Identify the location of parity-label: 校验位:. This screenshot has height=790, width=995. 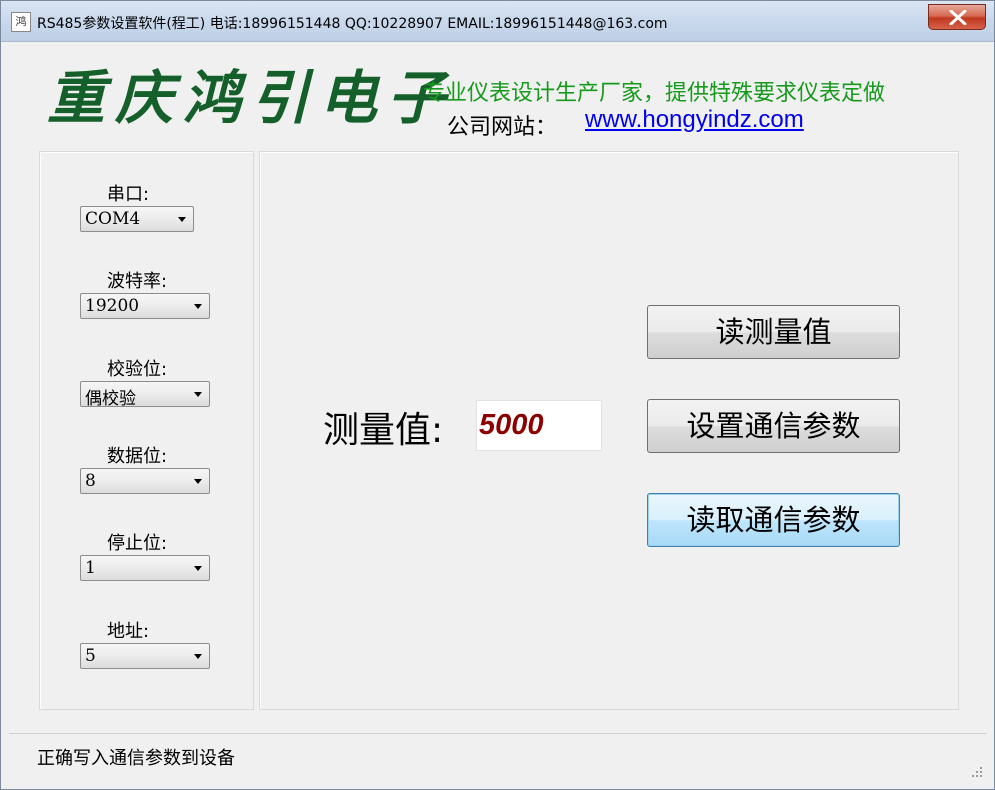
(137, 369).